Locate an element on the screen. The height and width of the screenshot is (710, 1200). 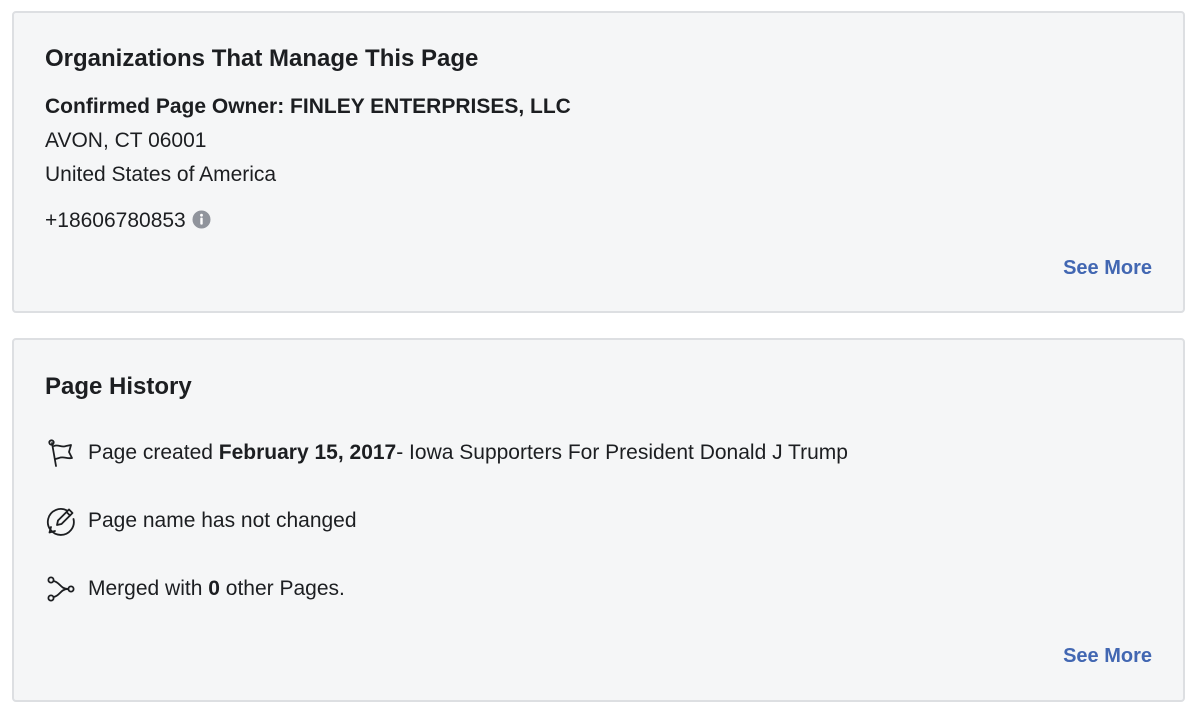
merged-prefix: Merged with is located at coordinates (145, 588).